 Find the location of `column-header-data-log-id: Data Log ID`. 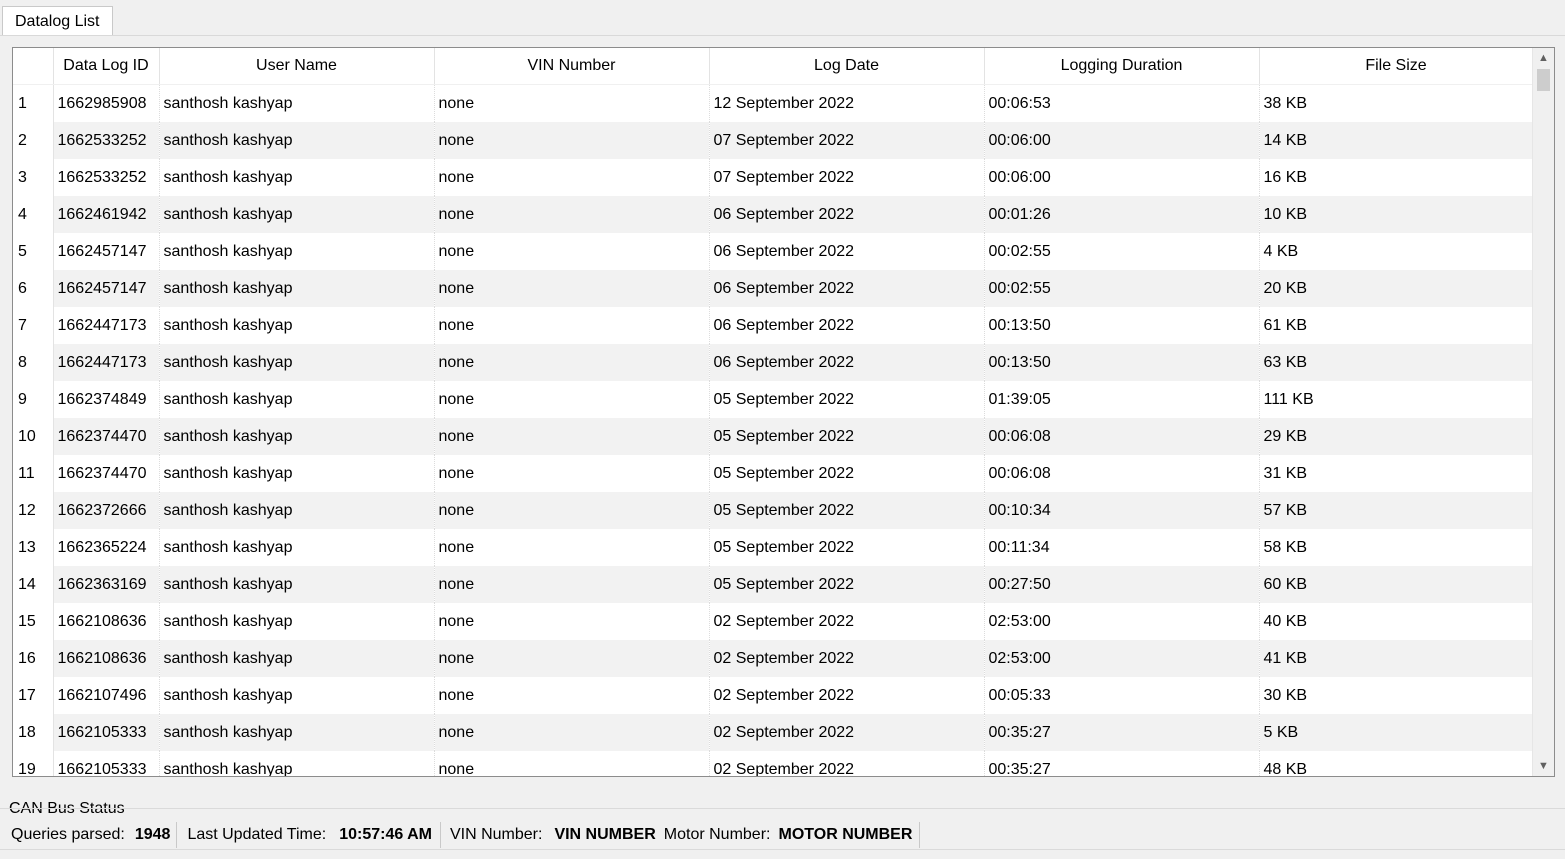

column-header-data-log-id: Data Log ID is located at coordinates (106, 66).